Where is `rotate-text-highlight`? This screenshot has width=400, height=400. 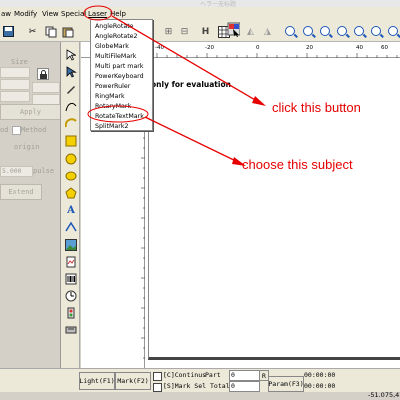 rotate-text-highlight is located at coordinates (118, 114).